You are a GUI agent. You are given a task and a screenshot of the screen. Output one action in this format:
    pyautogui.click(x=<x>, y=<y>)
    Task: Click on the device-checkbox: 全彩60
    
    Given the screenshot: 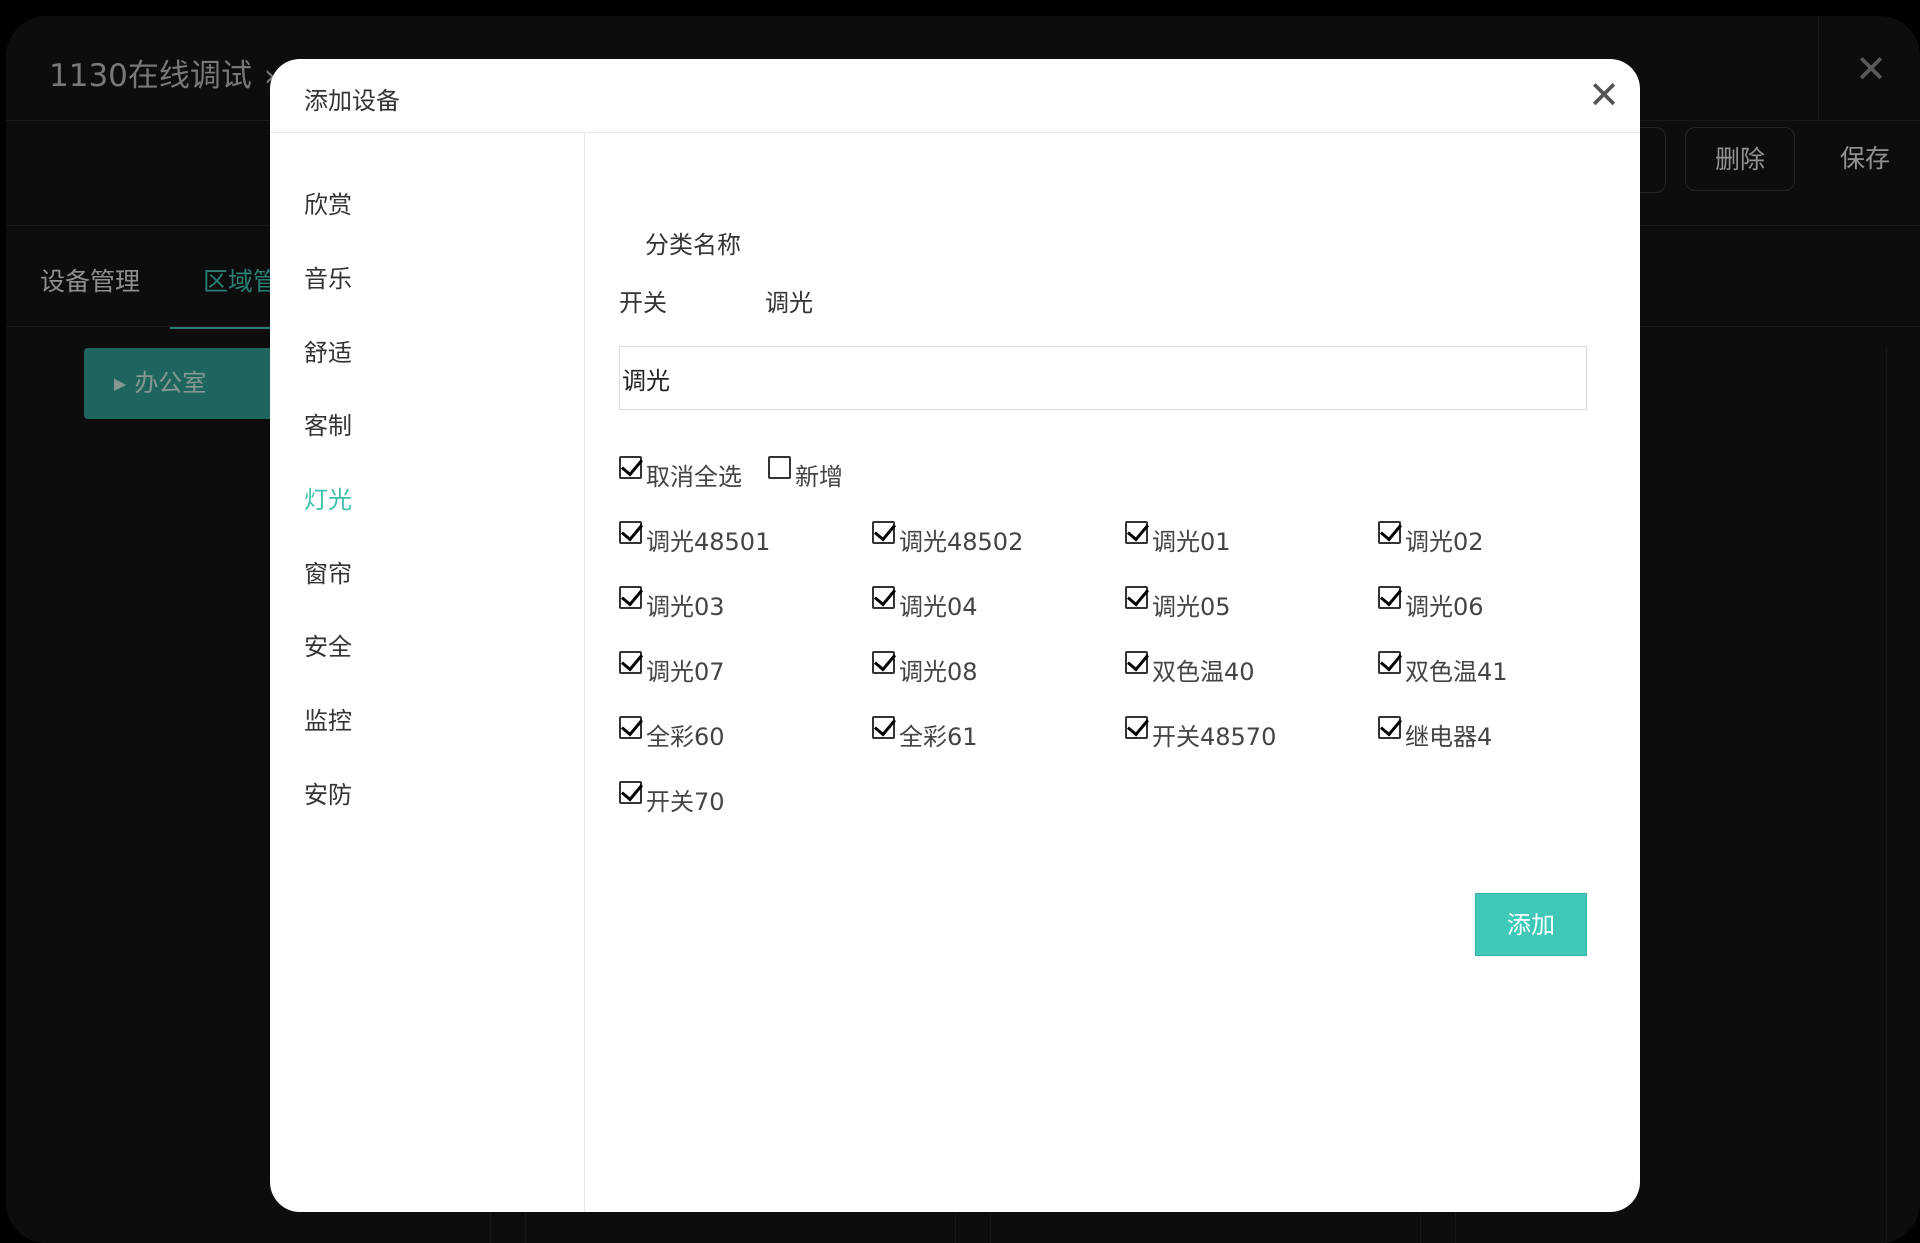 What is the action you would take?
    pyautogui.click(x=672, y=734)
    